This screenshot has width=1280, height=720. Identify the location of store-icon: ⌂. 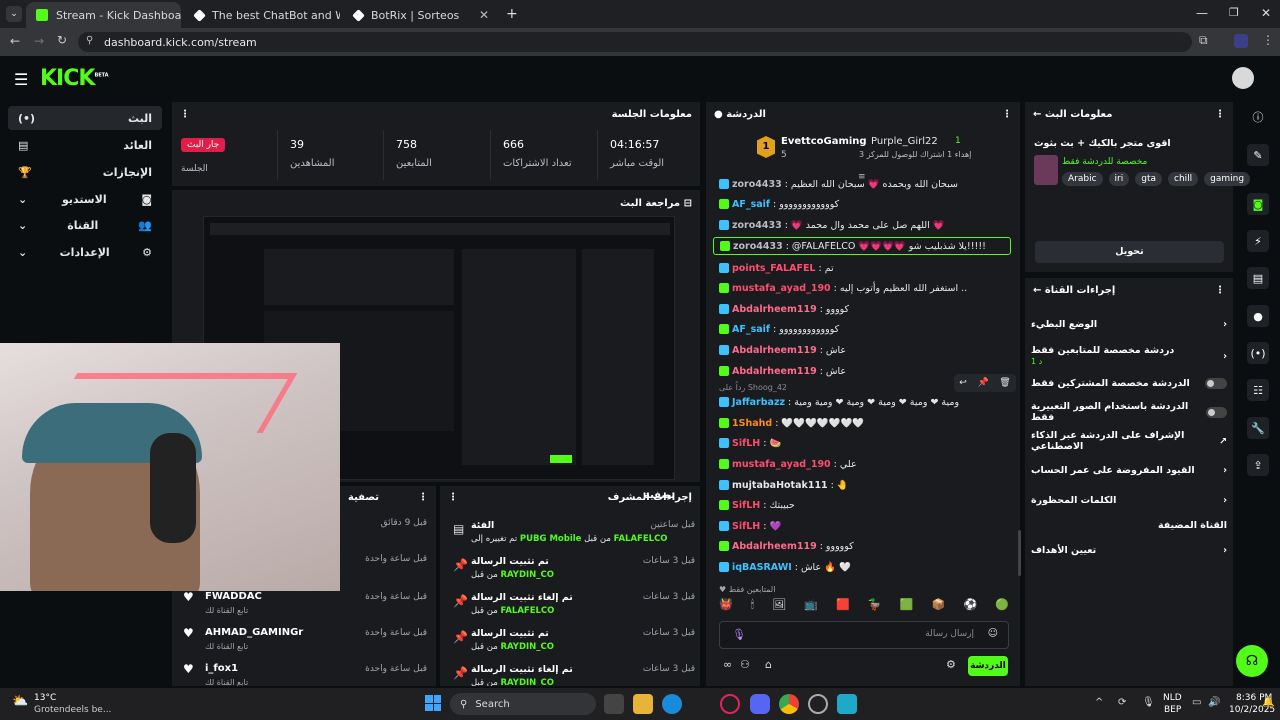
(768, 664).